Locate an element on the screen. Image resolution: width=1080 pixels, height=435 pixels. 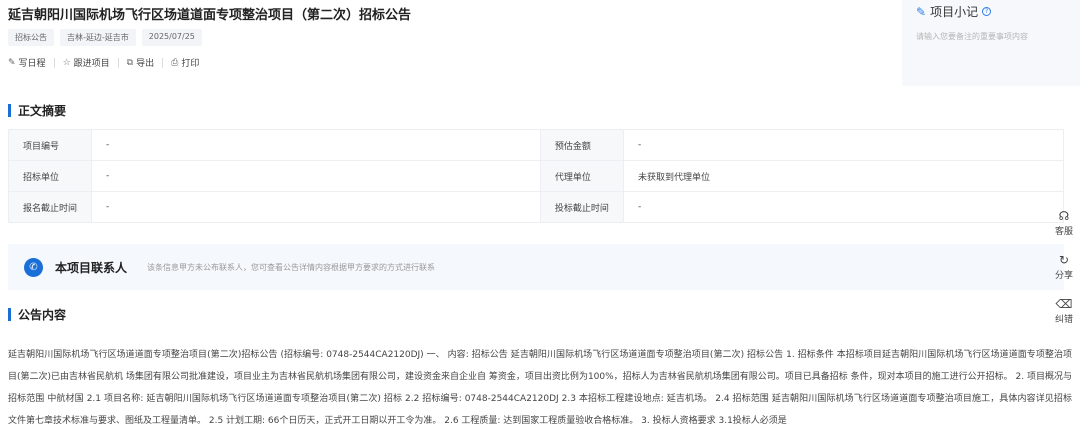
share-label: 分享 is located at coordinates (1063, 276).